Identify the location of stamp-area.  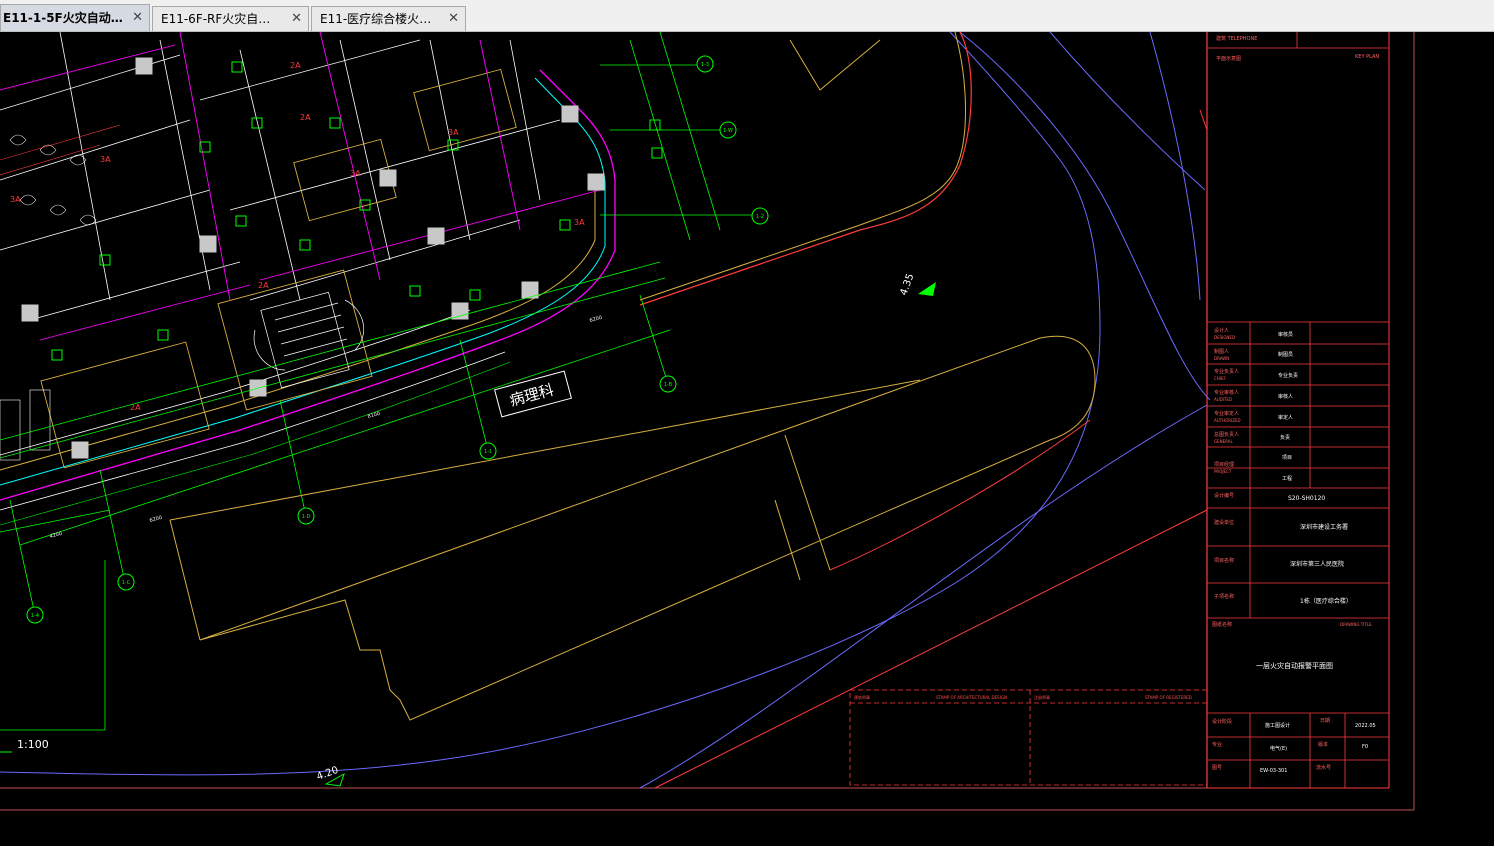
(1028, 737).